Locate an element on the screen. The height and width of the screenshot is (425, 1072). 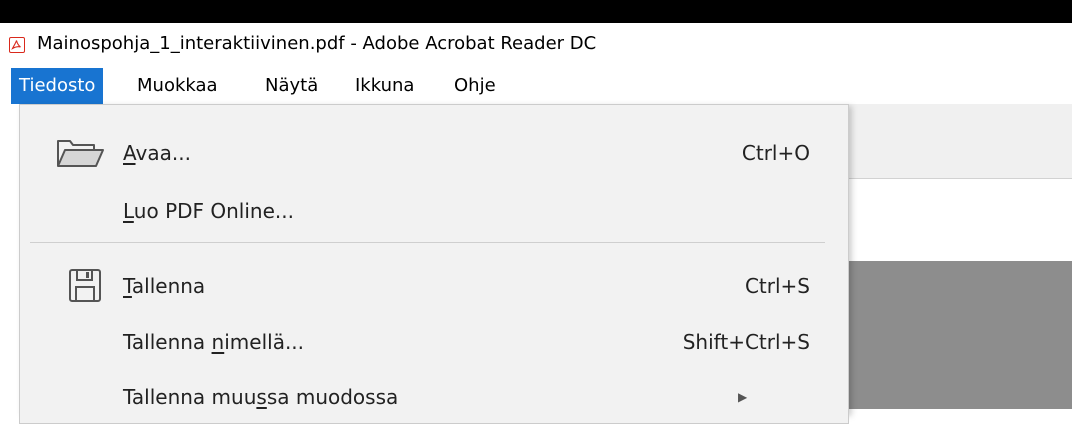
folder-open-icon is located at coordinates (80, 153).